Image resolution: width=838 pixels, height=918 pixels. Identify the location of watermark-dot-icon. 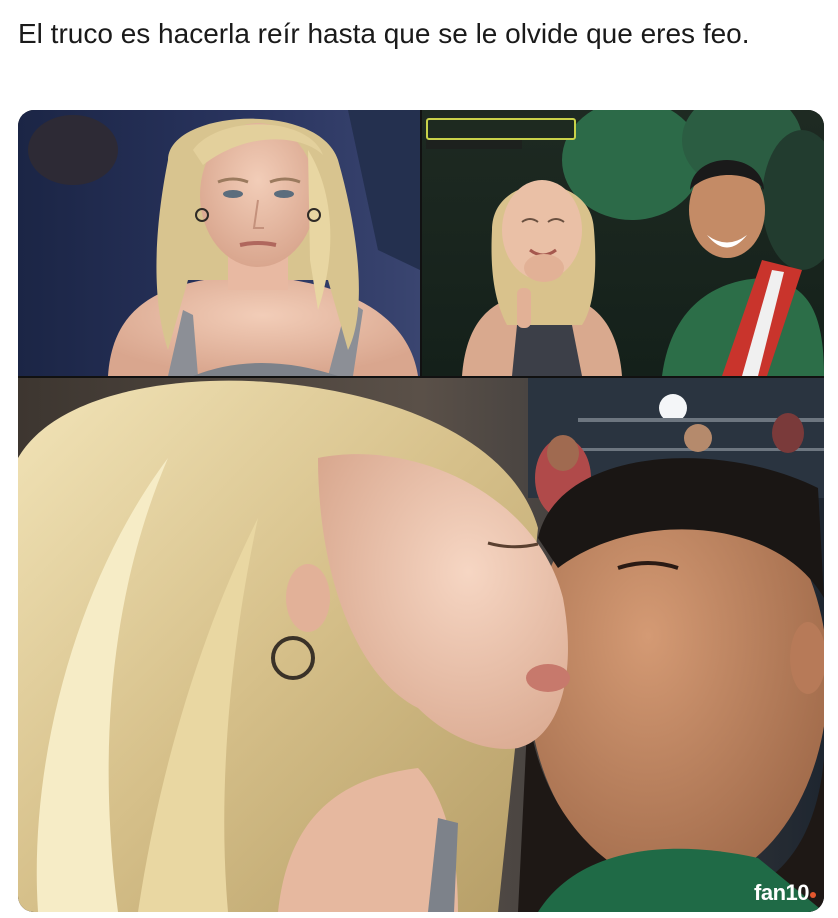
(813, 895).